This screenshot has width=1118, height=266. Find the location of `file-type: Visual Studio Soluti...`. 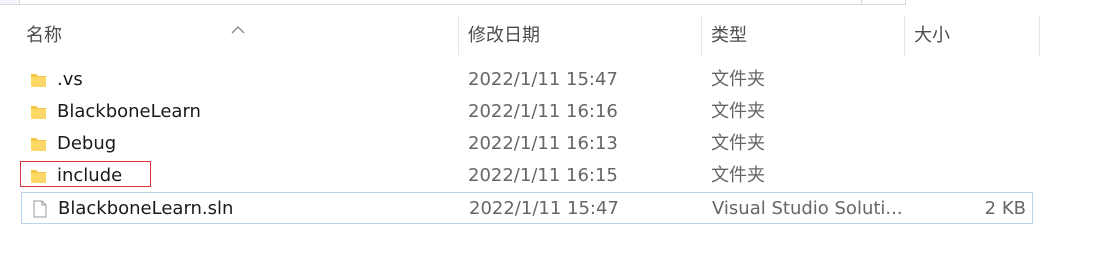

file-type: Visual Studio Soluti... is located at coordinates (807, 208).